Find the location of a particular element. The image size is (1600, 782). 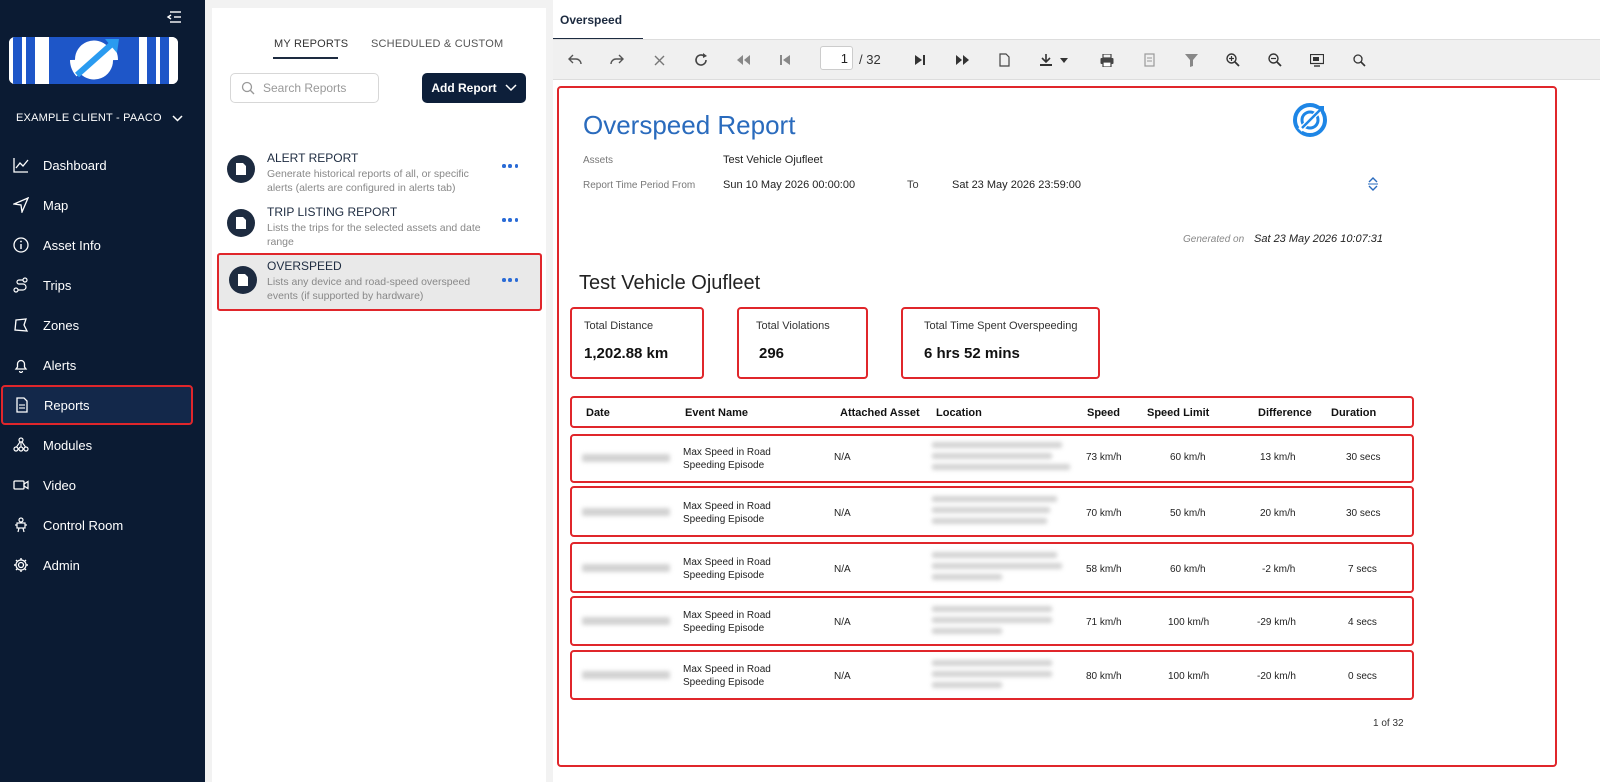

sidebar-item-trips: Trips is located at coordinates (102, 285).